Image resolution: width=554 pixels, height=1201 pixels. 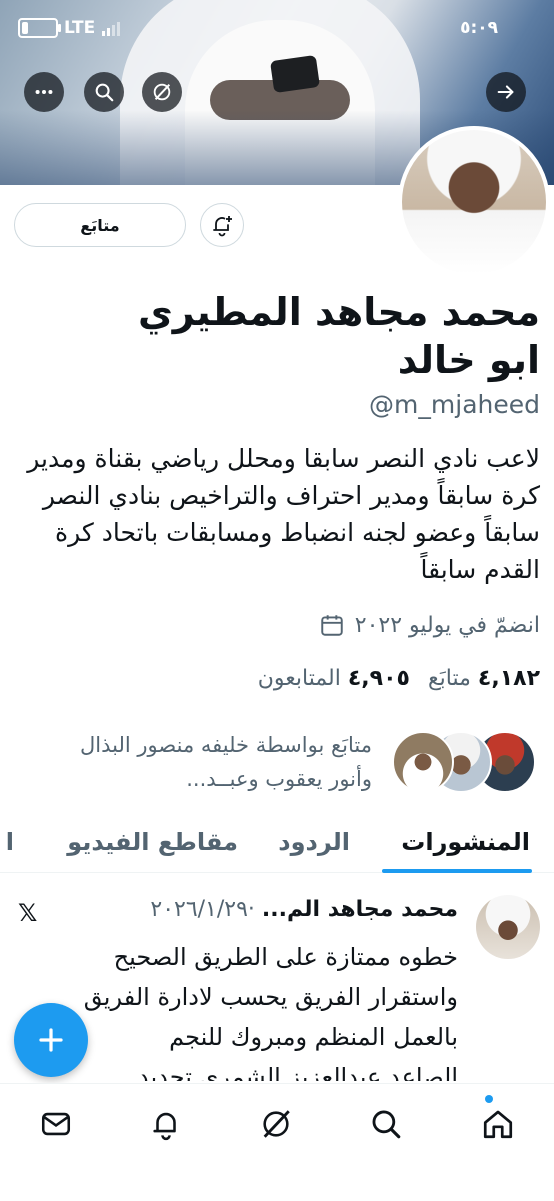 I want to click on compose-button, so click(x=51, y=1040).